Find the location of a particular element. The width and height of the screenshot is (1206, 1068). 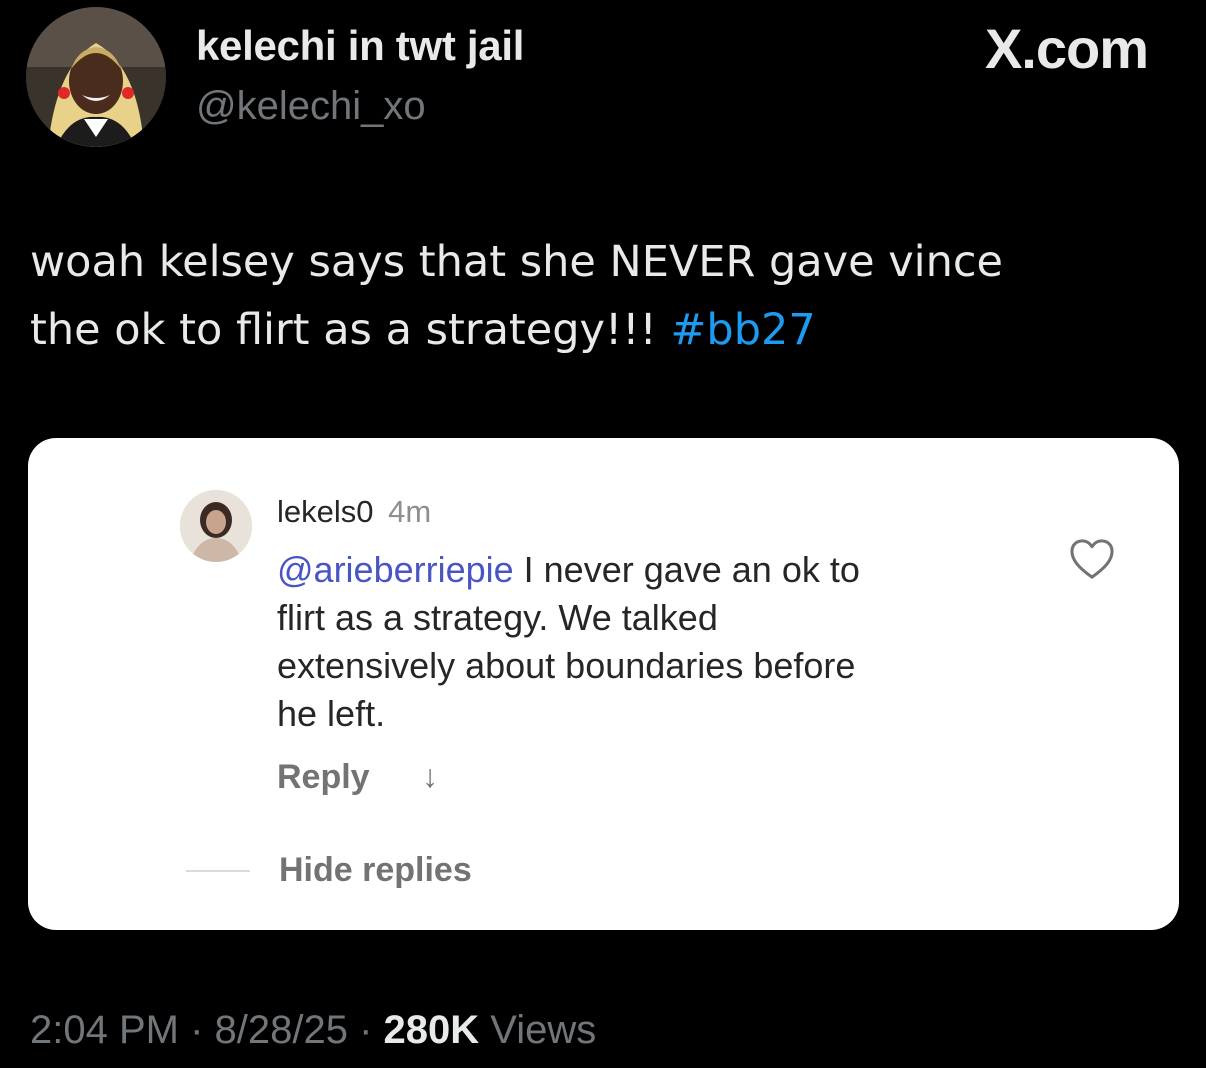

comment-line-3: extensively about boundaries before is located at coordinates (566, 665).